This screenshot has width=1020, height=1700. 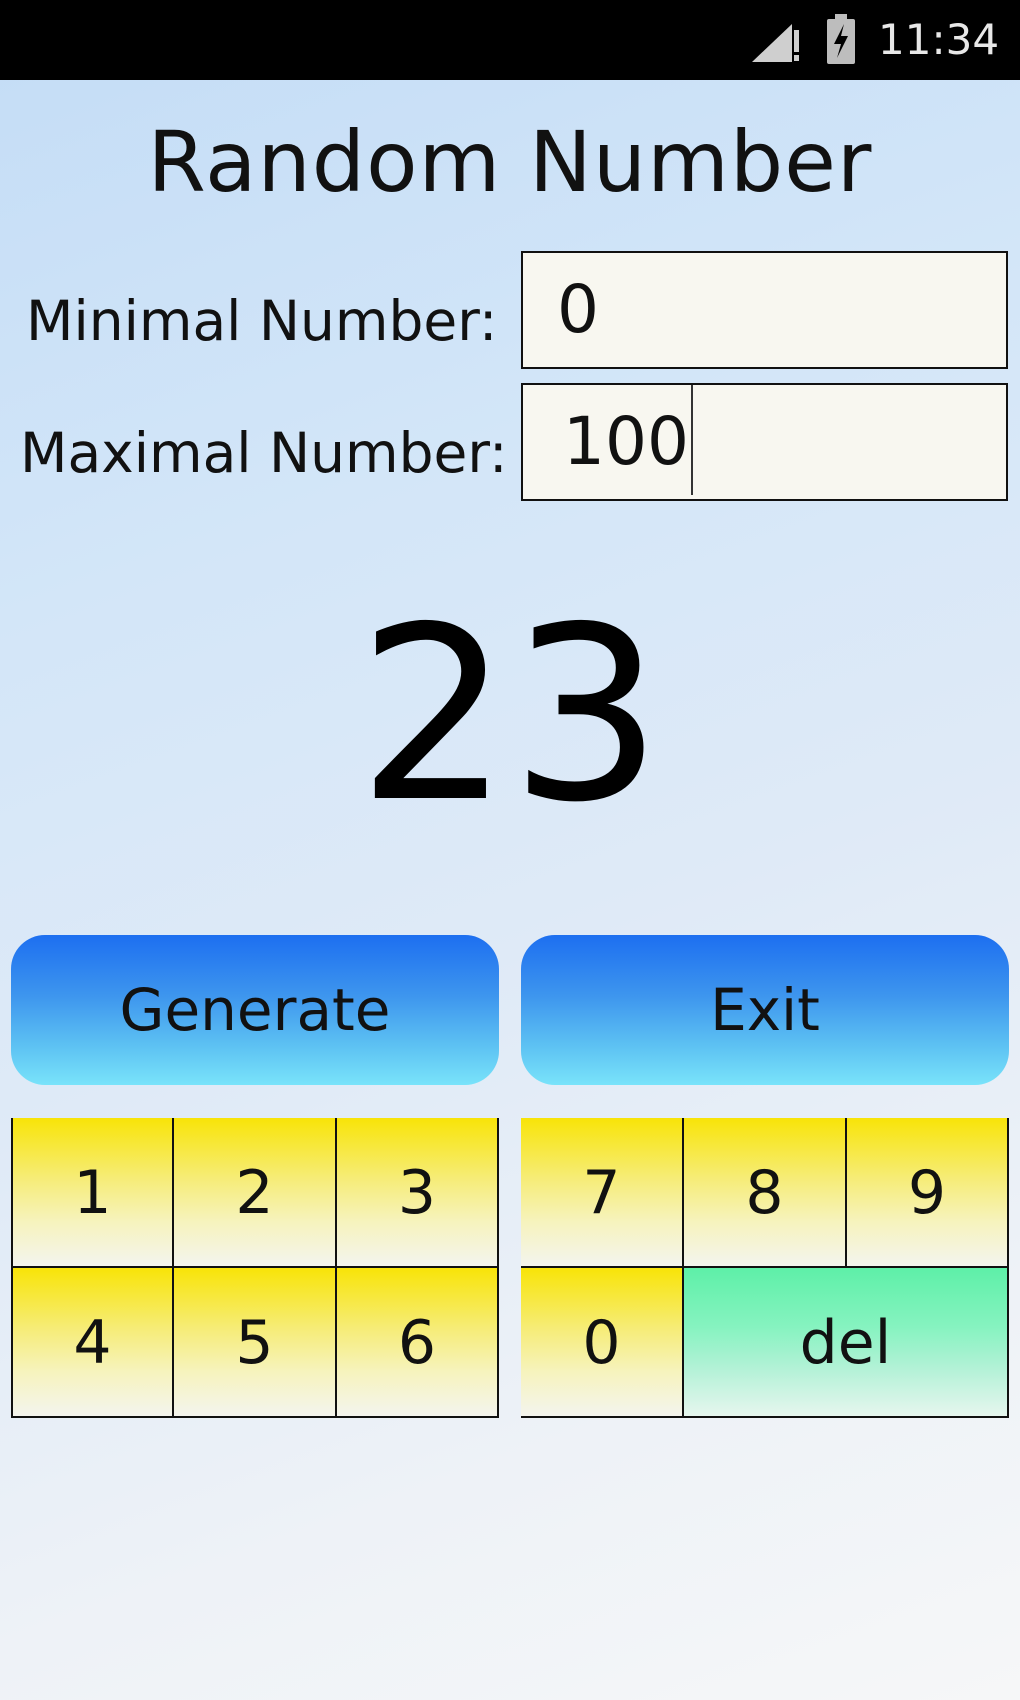 I want to click on delete-button: del, so click(x=846, y=1343).